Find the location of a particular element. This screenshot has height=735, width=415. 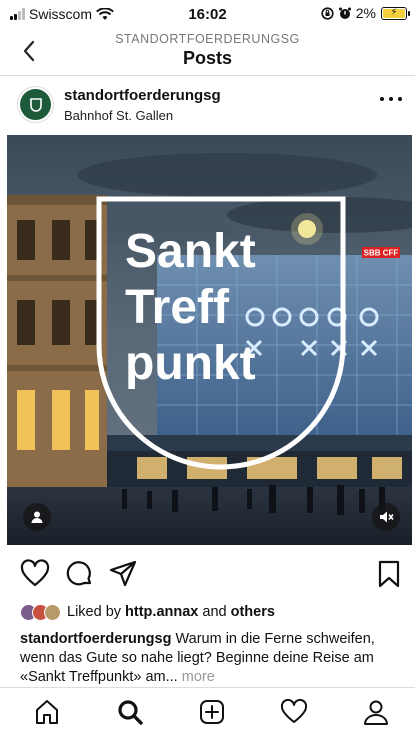

nav-header: STANDORTFOERDERUNGSG Posts is located at coordinates (207, 52).